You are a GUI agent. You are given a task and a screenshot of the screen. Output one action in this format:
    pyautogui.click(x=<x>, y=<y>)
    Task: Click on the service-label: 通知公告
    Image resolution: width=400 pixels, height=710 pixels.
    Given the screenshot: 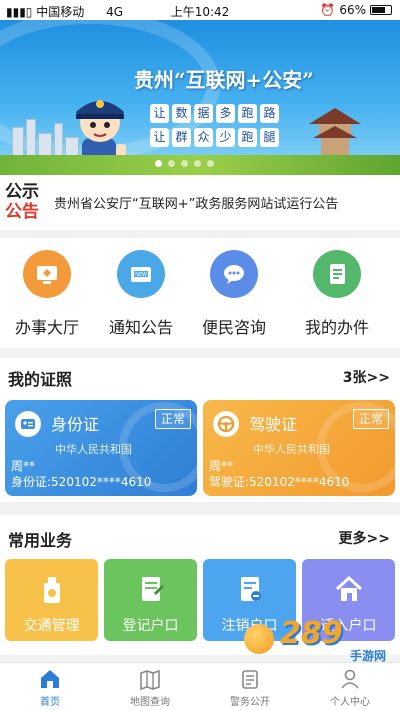 What is the action you would take?
    pyautogui.click(x=140, y=327)
    